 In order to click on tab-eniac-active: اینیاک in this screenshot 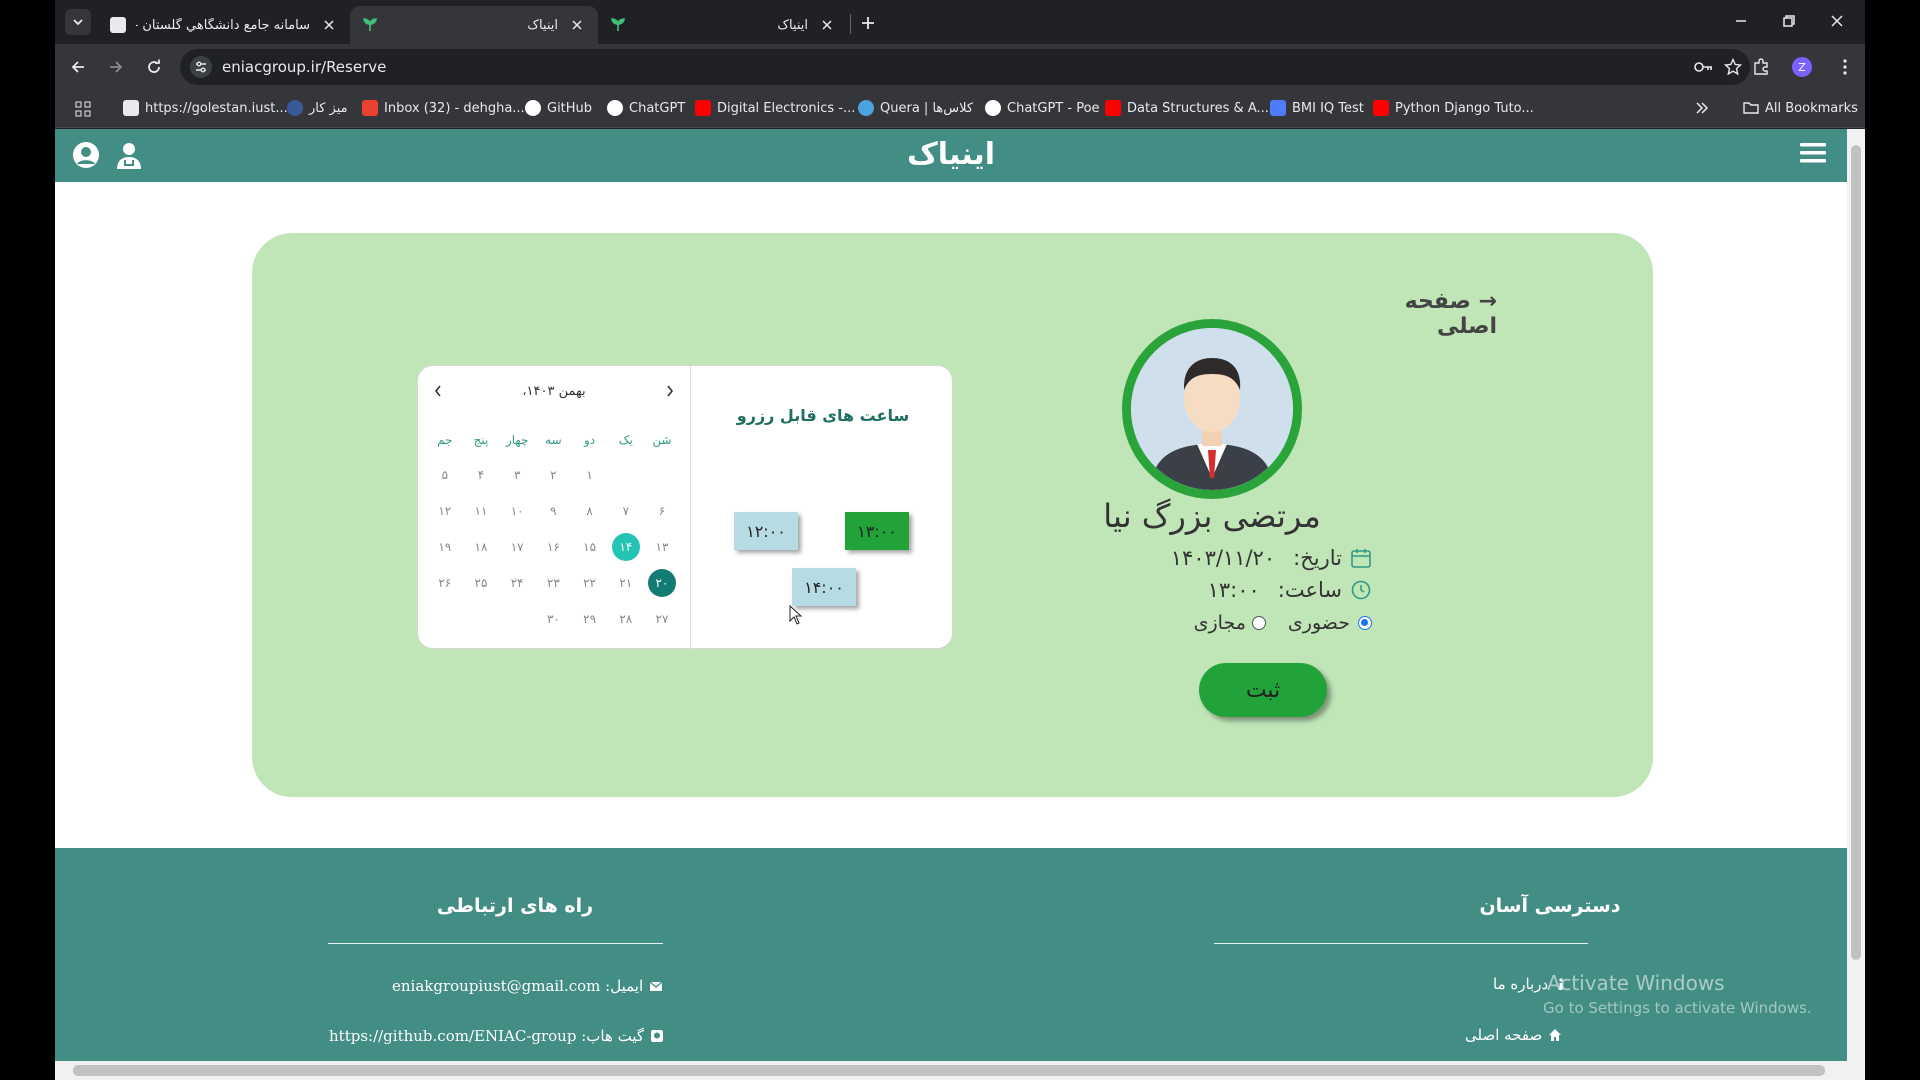, I will do `click(474, 25)`.